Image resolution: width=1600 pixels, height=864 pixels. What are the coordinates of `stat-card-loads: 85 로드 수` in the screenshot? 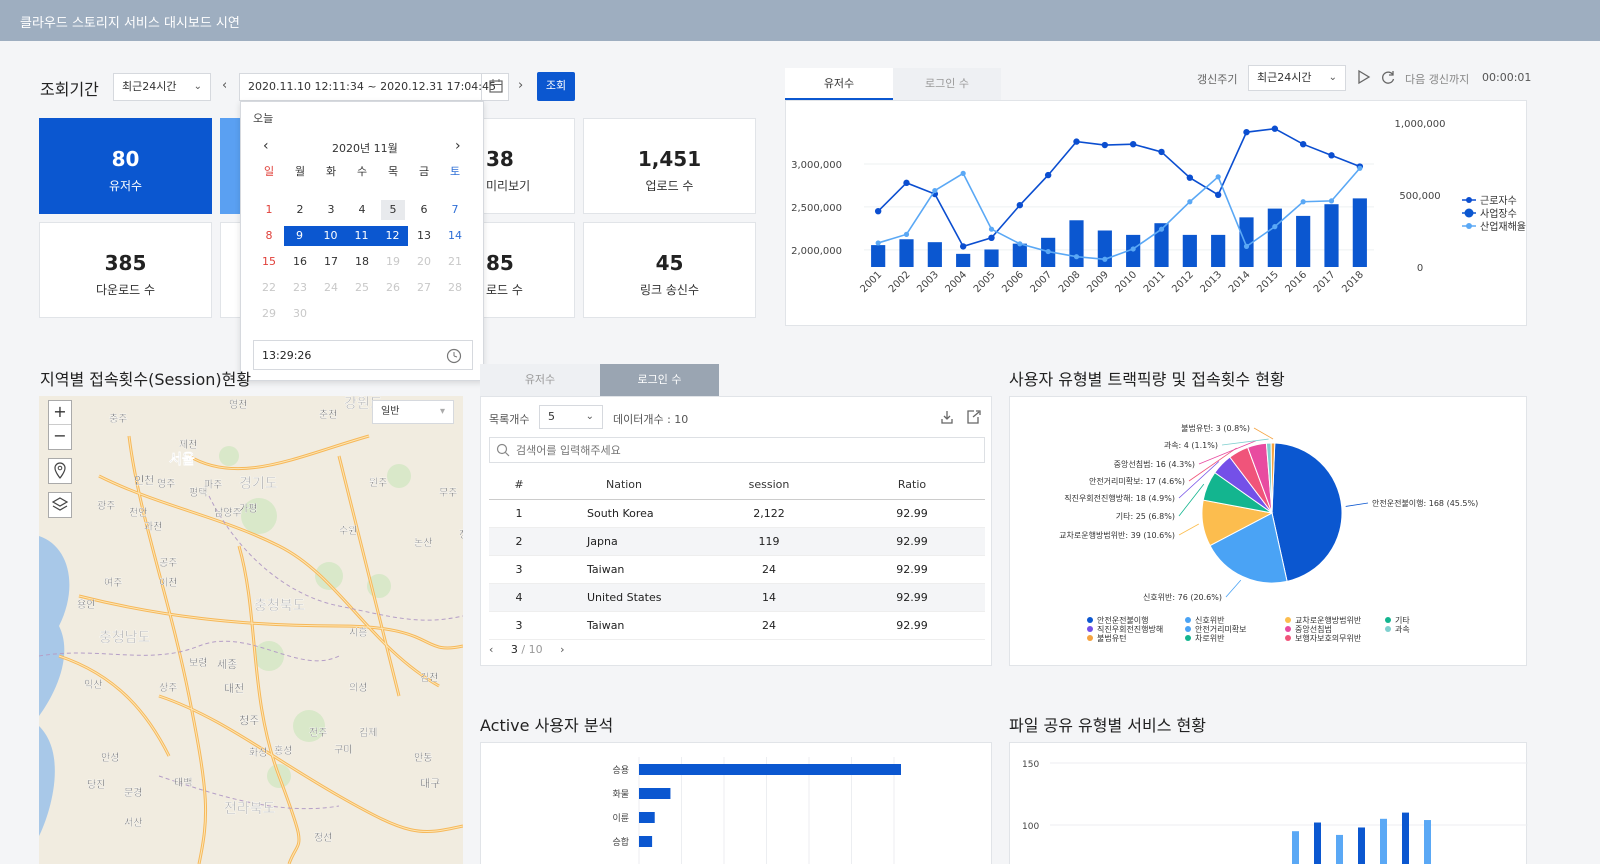 It's located at (529, 270).